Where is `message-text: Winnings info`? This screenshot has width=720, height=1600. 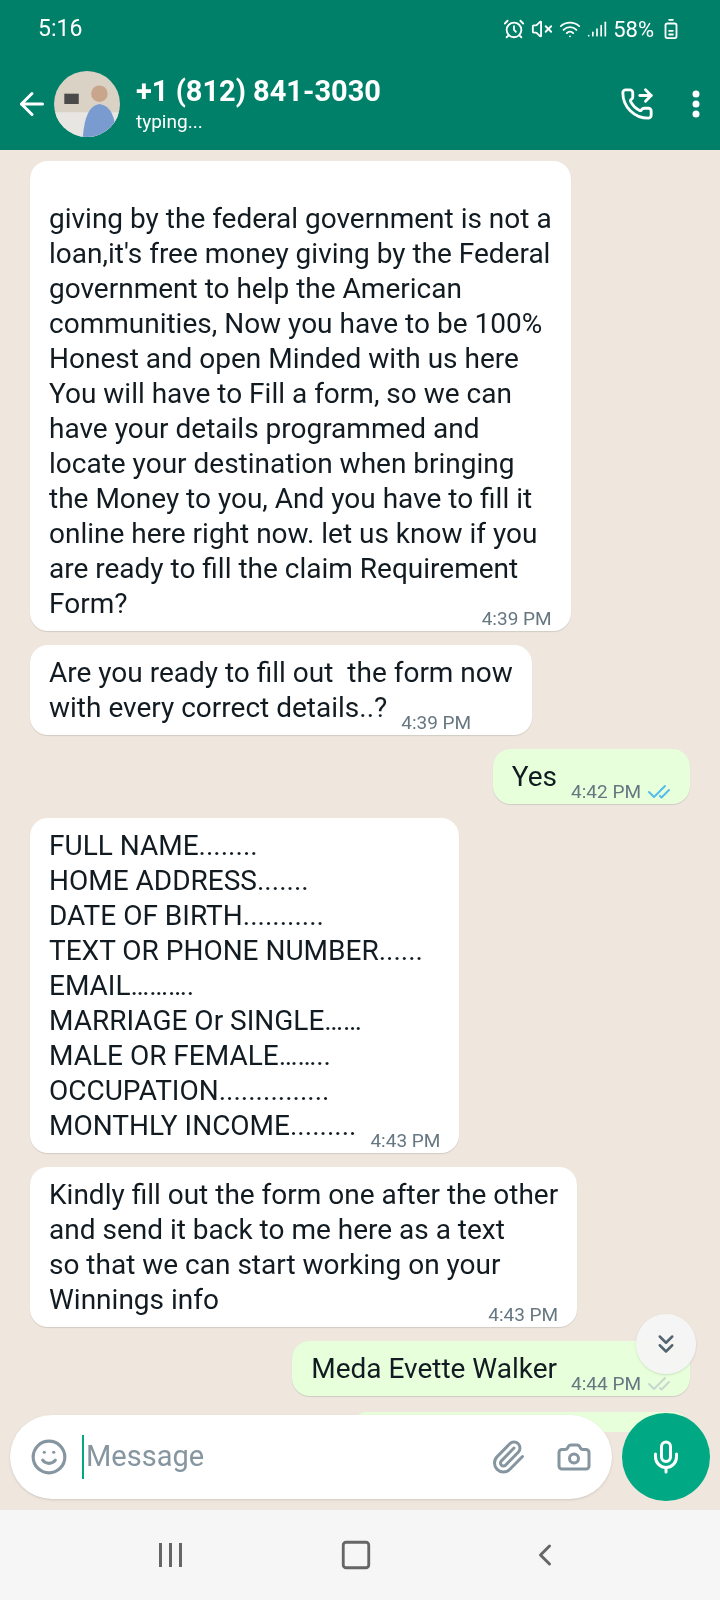 message-text: Winnings info is located at coordinates (134, 1299).